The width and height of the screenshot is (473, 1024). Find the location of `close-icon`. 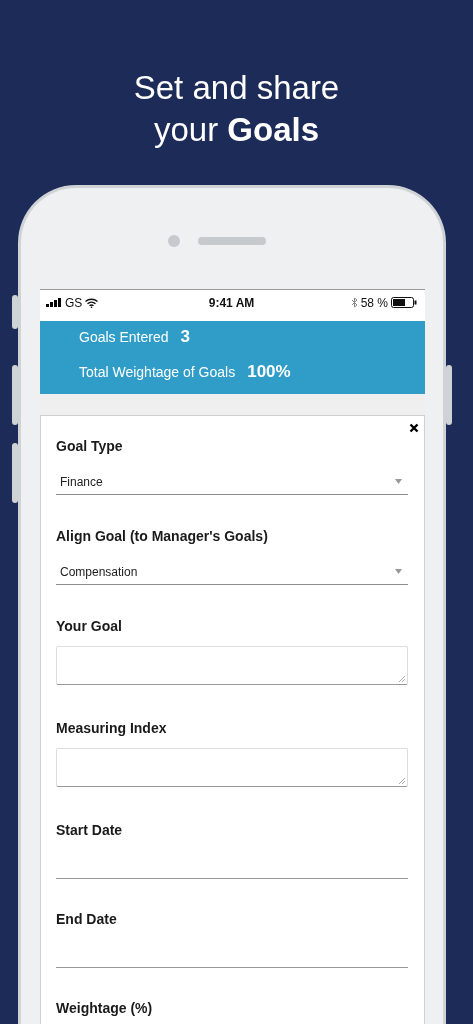

close-icon is located at coordinates (414, 428).